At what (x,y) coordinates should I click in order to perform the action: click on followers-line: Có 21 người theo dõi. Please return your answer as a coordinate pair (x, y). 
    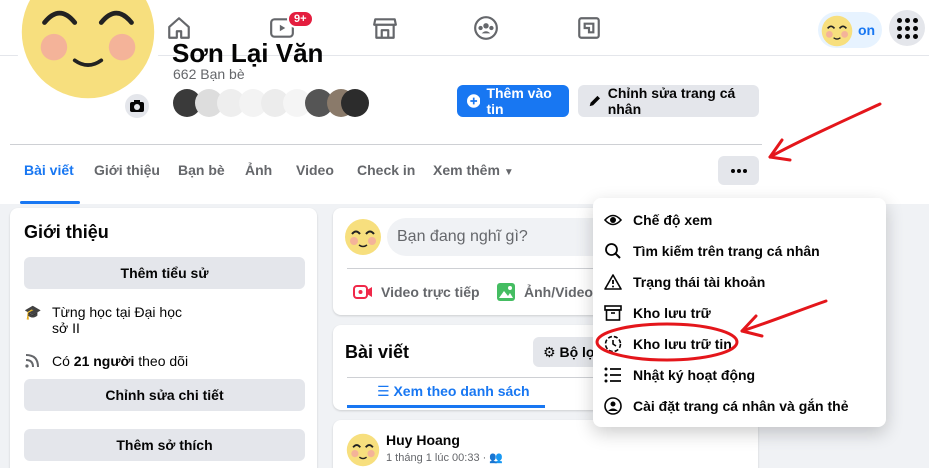
    Looking at the image, I should click on (164, 362).